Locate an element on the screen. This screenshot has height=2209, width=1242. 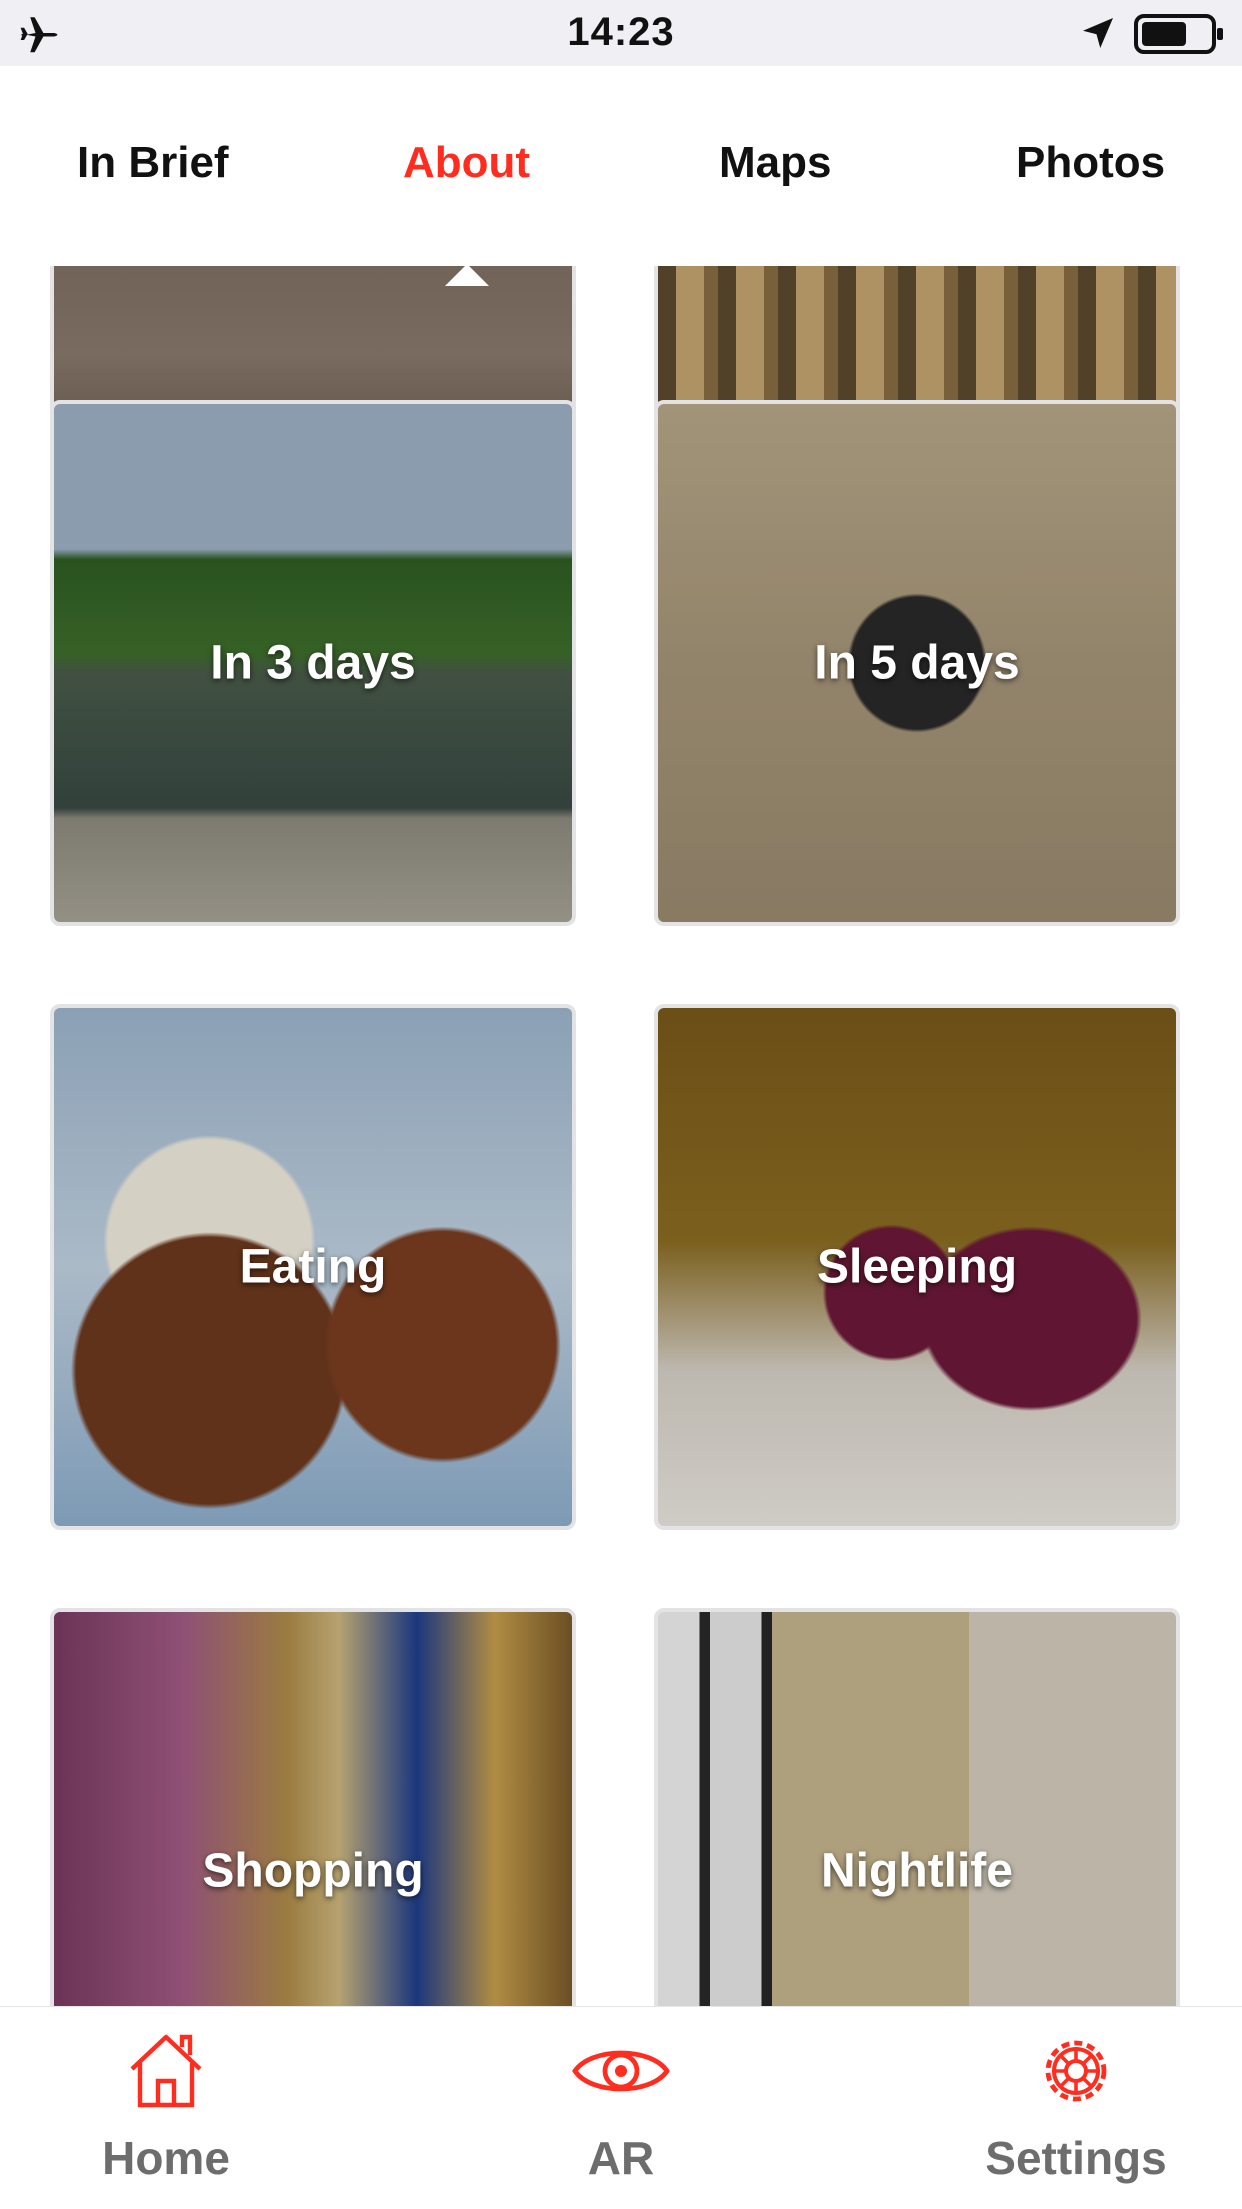
ar-label: AR is located at coordinates (621, 2158).